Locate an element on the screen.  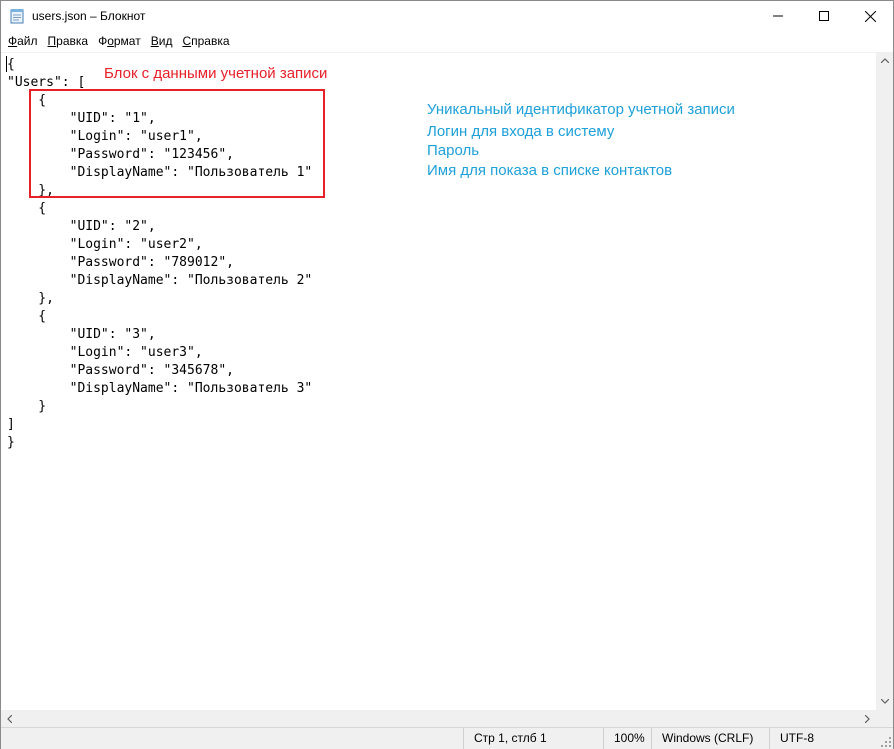
menu-help: Справка is located at coordinates (205, 41).